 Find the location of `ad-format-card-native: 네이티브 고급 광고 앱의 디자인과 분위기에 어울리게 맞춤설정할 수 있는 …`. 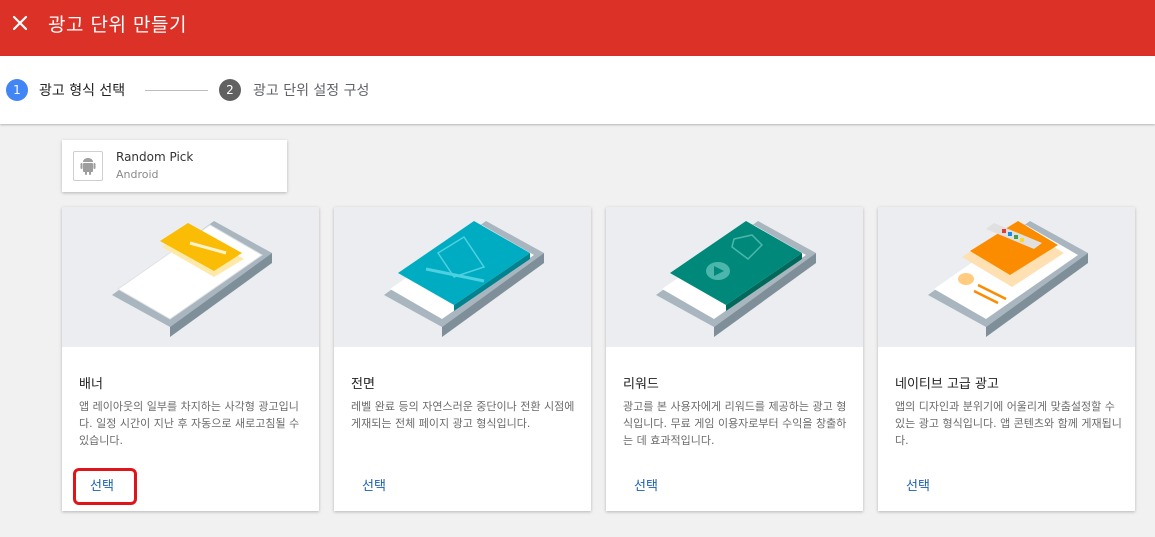

ad-format-card-native: 네이티브 고급 광고 앱의 디자인과 분위기에 어울리게 맞춤설정할 수 있는 … is located at coordinates (1006, 359).